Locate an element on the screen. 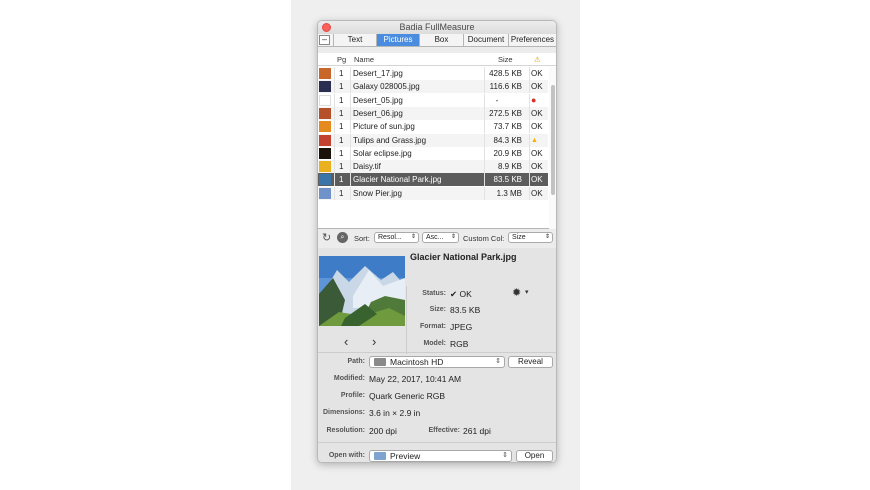  sort-label: Sort: is located at coordinates (362, 238).